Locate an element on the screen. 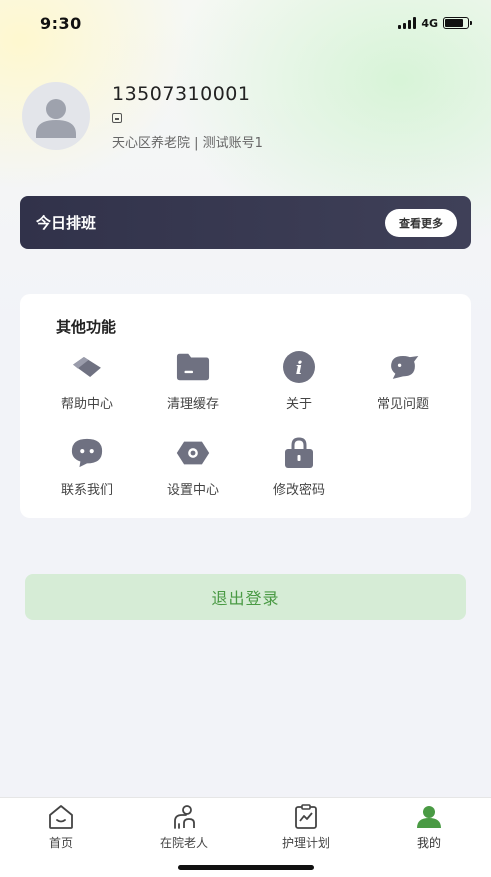 The height and width of the screenshot is (877, 491). svg-text: i is located at coordinates (299, 368).